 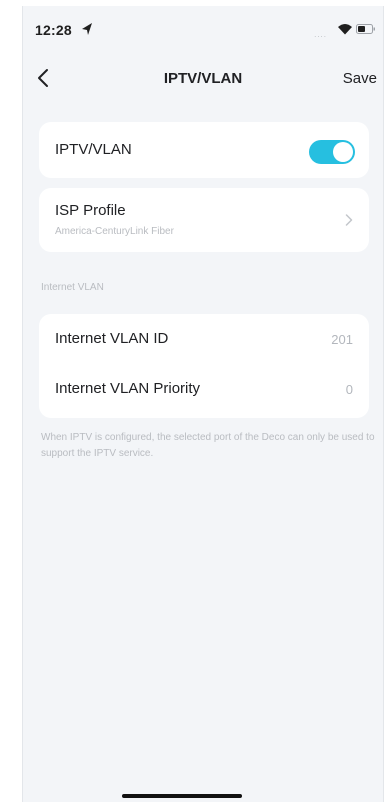 I want to click on wifi-icon, so click(x=345, y=29).